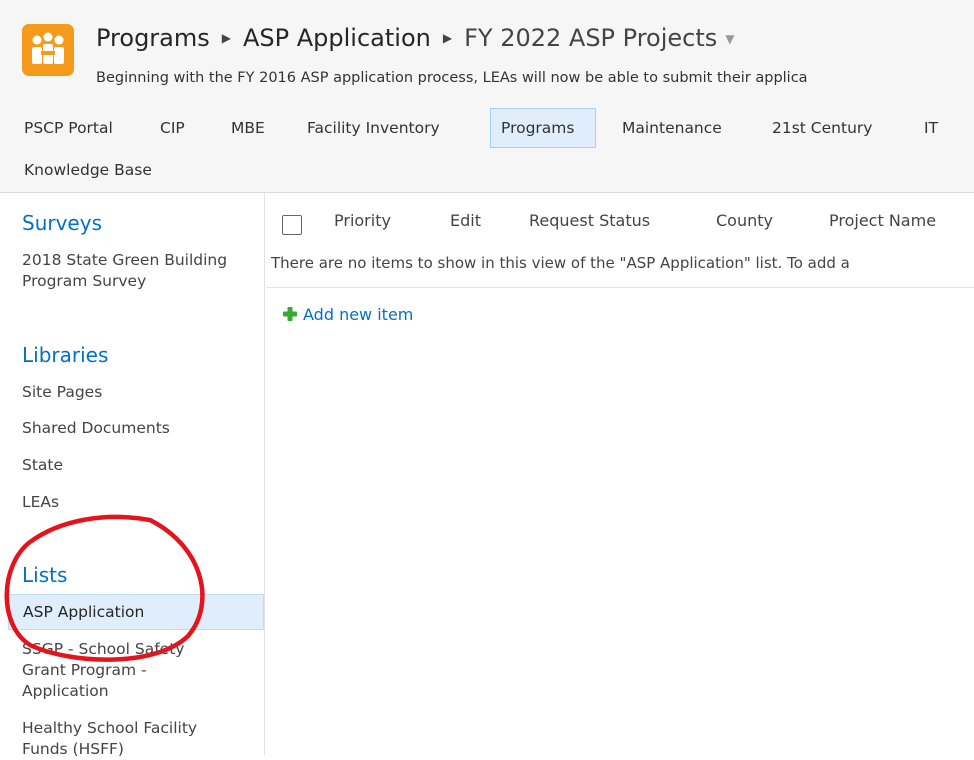  I want to click on nav-item-facility-inventory: Facility Inventory, so click(373, 128).